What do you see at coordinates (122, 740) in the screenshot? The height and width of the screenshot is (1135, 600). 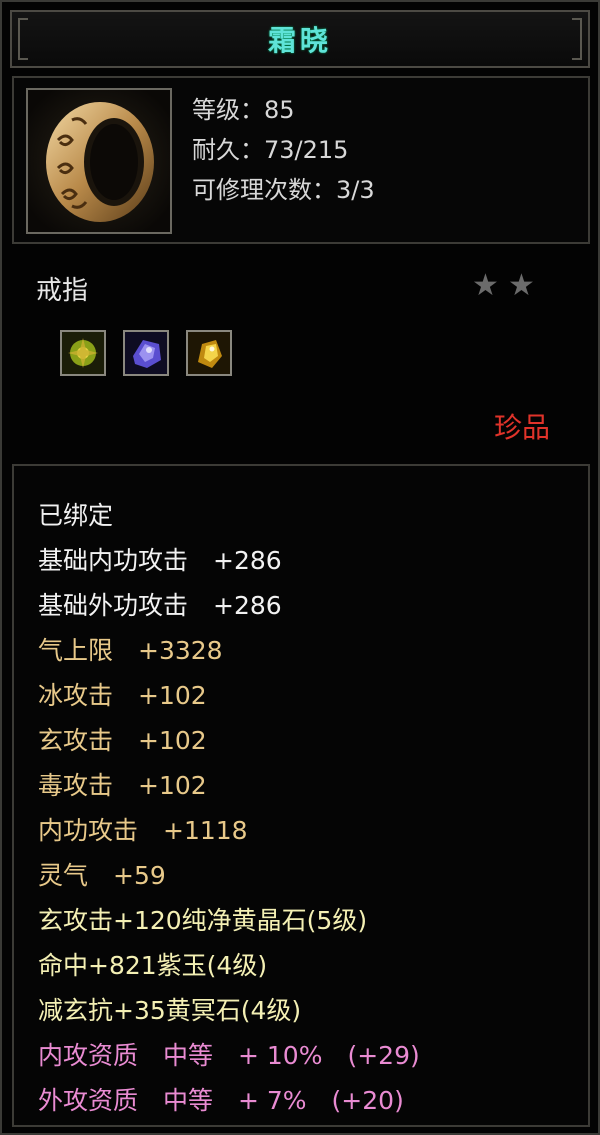 I see `attribute-line: 玄攻击 +102` at bounding box center [122, 740].